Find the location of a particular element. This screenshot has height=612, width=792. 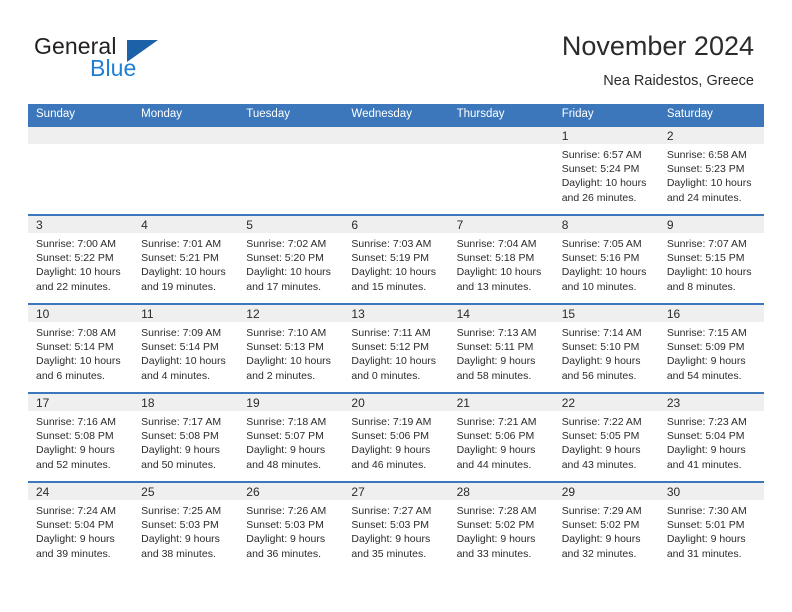

day-number-band: 23 is located at coordinates (711, 402).